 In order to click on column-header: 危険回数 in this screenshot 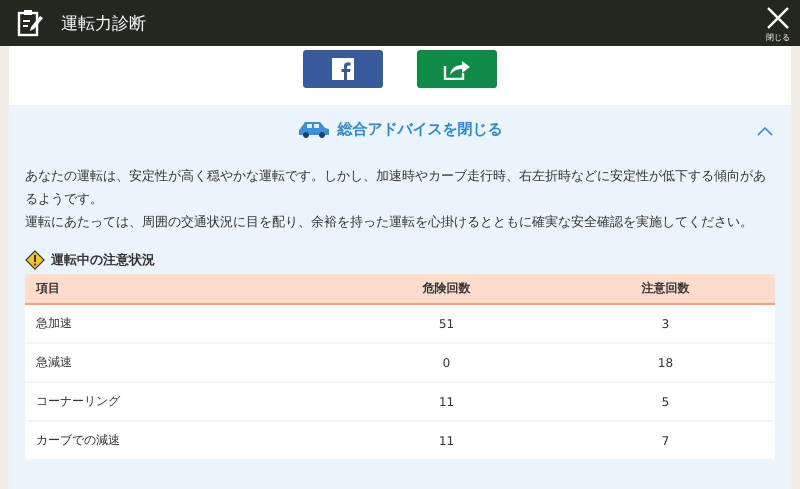, I will do `click(446, 289)`.